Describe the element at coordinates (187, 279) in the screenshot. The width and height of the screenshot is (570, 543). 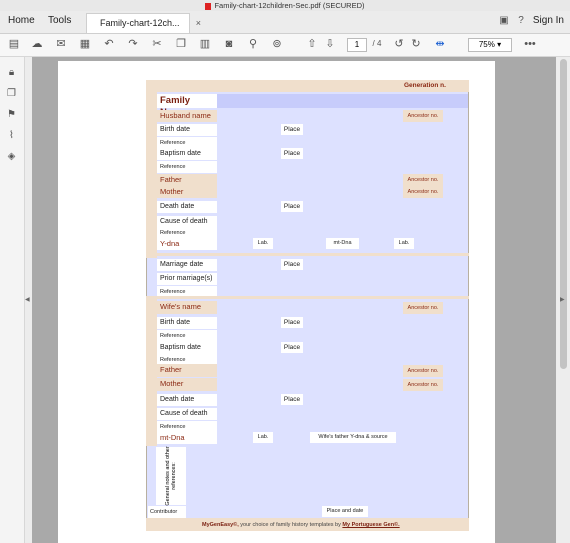
I see `prior-marriages-label: Prior marriage(s)` at that location.